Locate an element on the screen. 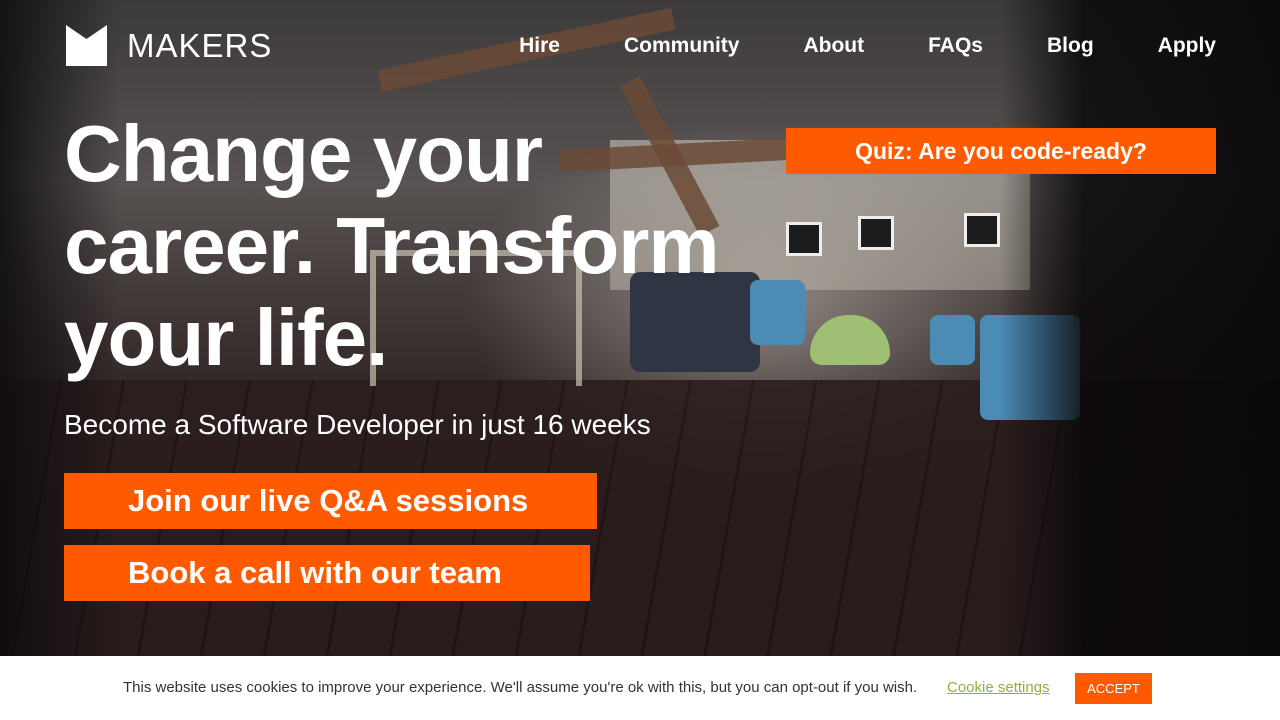  quiz-button: Quiz: Are you code-ready? is located at coordinates (1001, 151).